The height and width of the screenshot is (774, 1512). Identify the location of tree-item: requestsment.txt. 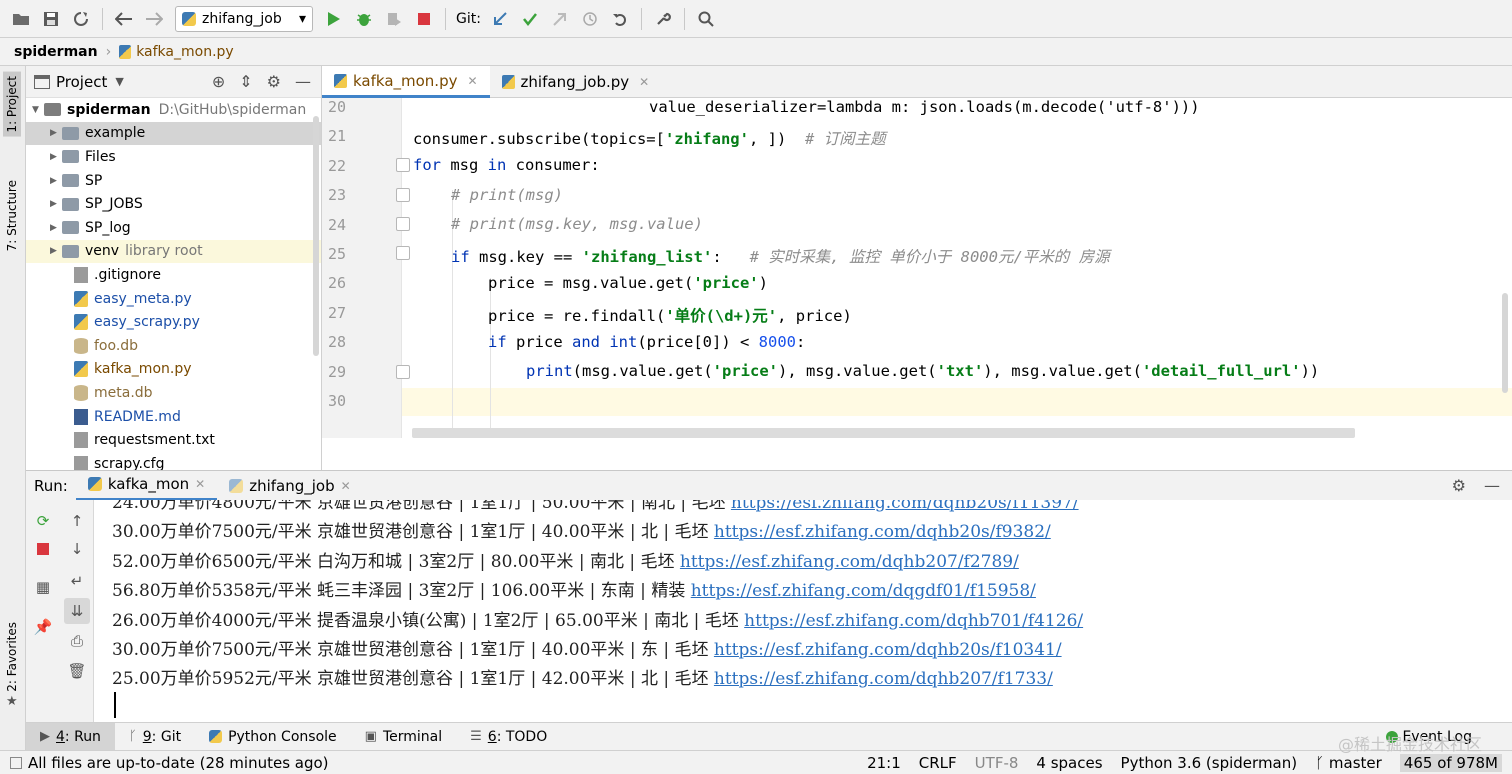
(173, 440).